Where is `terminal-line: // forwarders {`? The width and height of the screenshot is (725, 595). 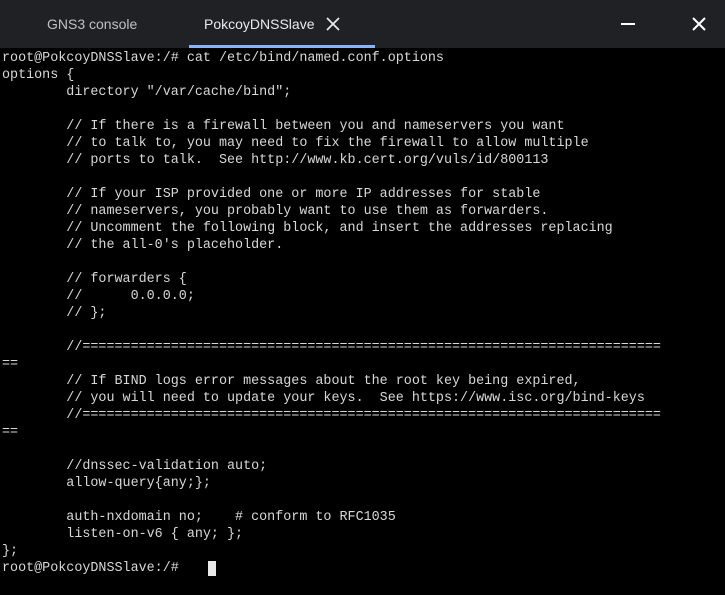
terminal-line: // forwarders { is located at coordinates (94, 279).